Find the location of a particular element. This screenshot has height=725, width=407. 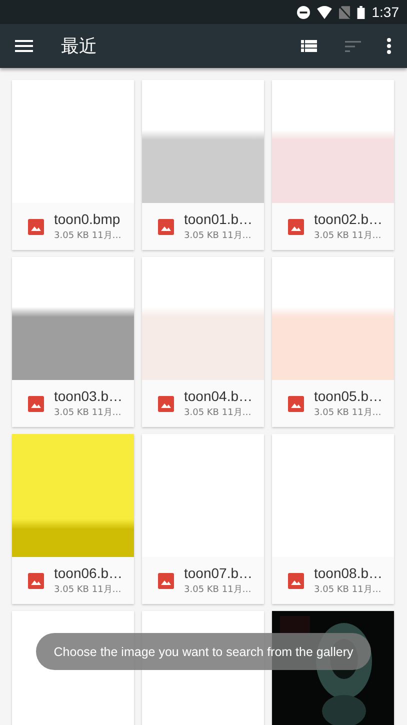

clock-time: 1:37 is located at coordinates (385, 12).